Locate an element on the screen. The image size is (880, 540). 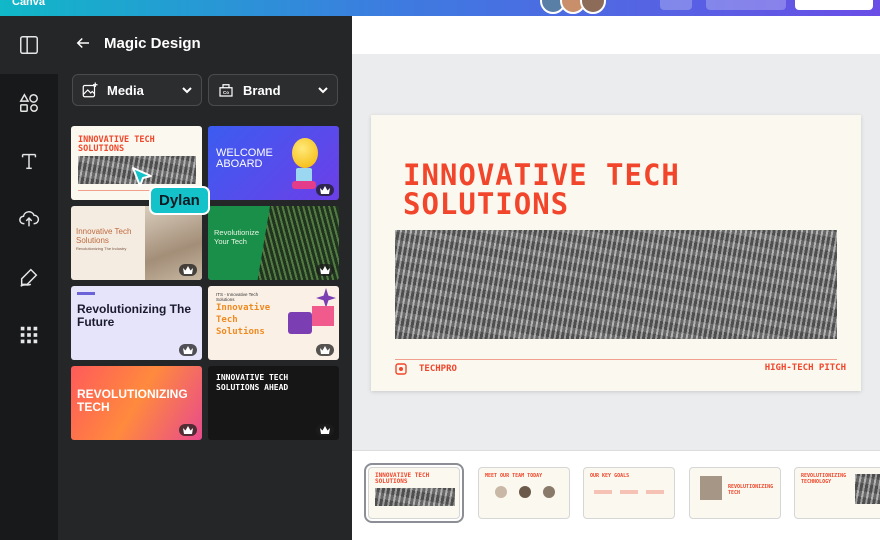
bulb-stand is located at coordinates (304, 185).